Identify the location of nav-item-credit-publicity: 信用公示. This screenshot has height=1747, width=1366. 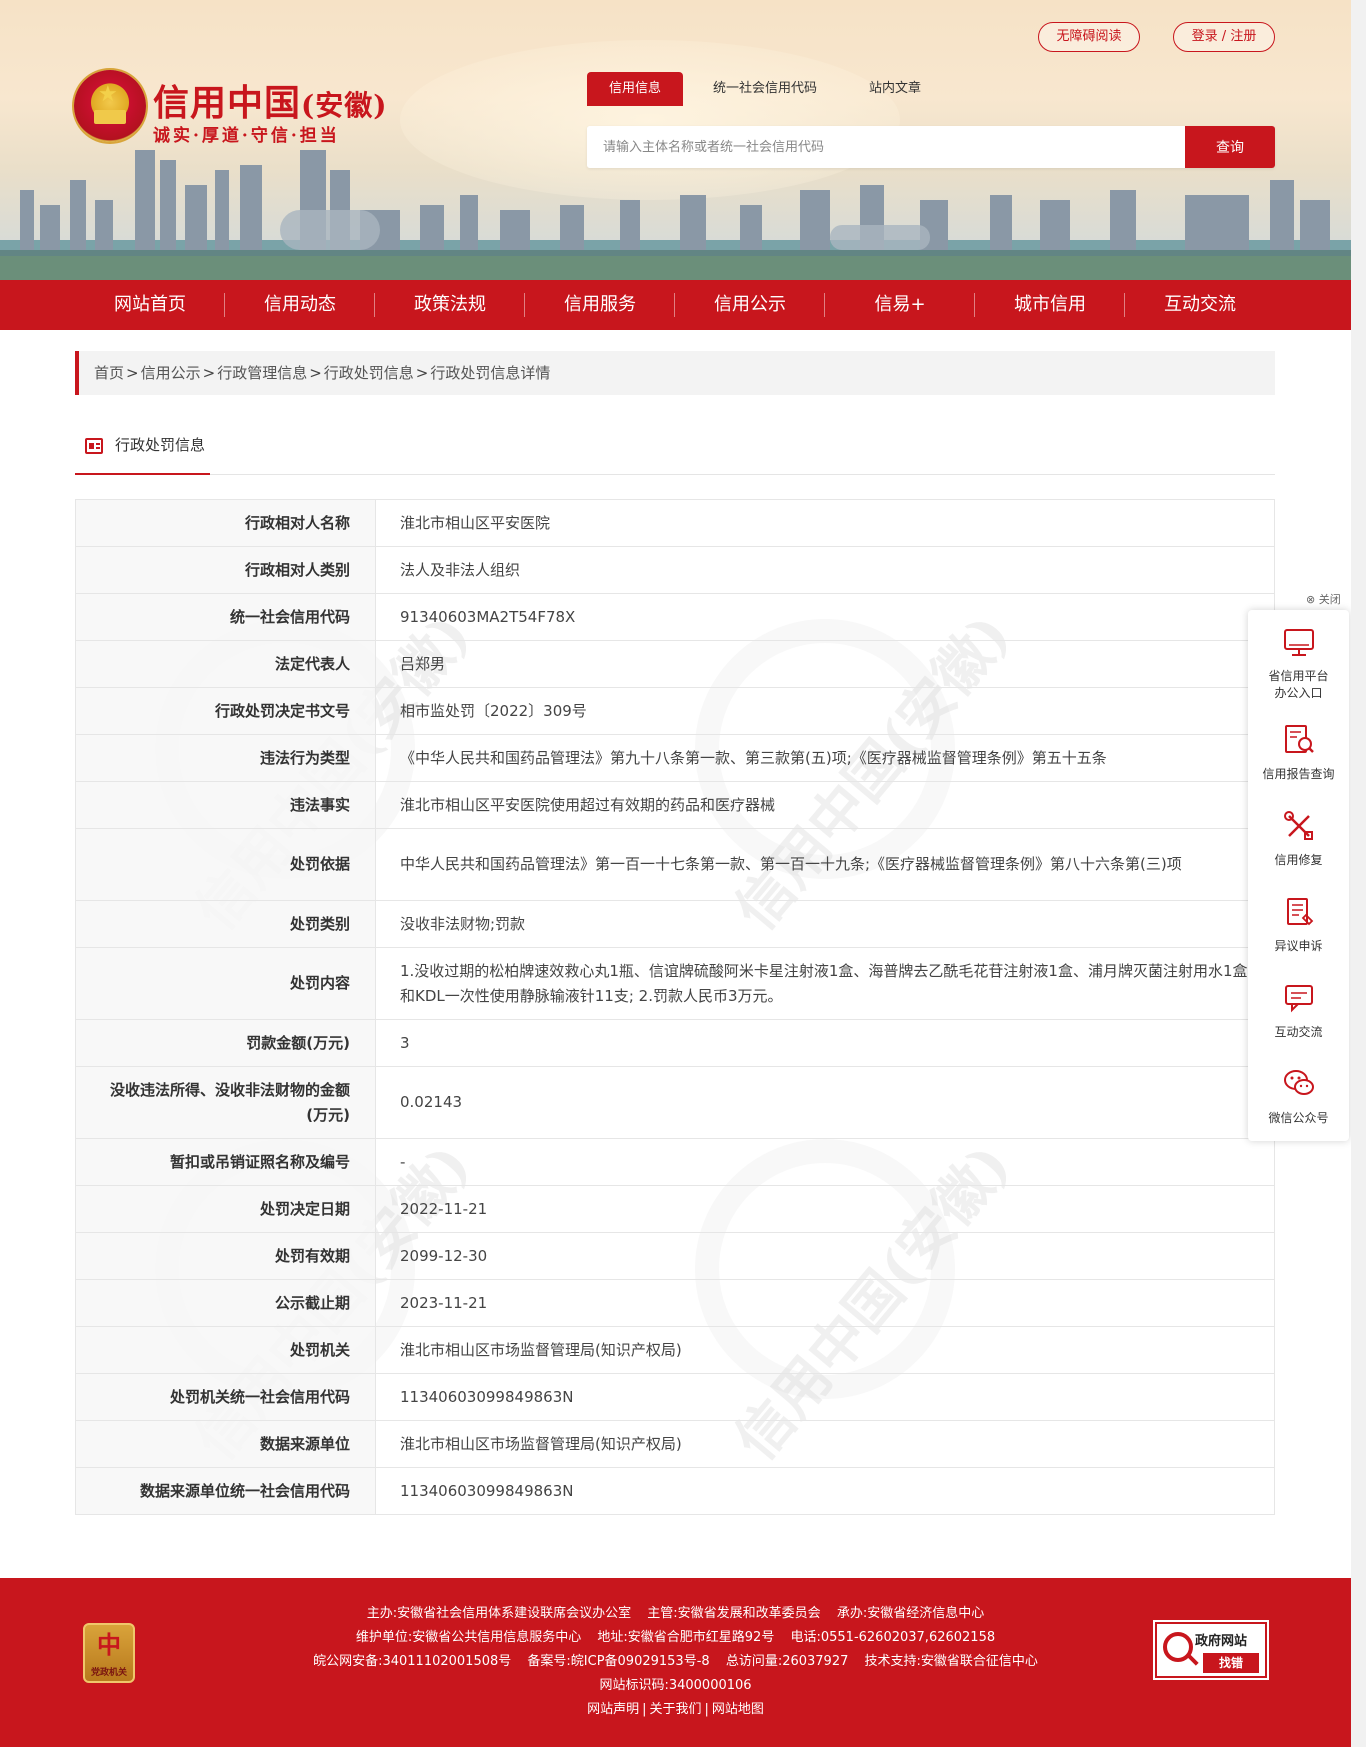
(750, 305).